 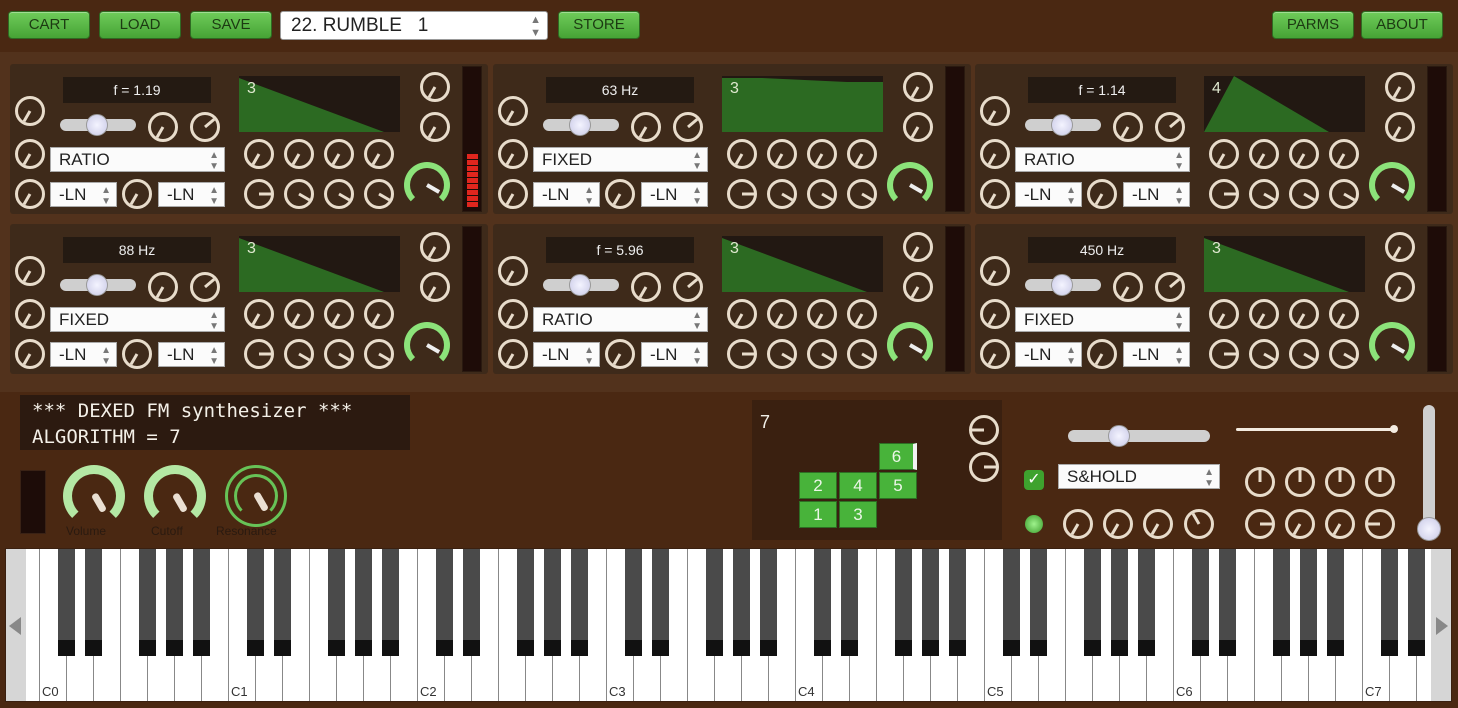 I want to click on envelope-display: 4, so click(x=1284, y=104).